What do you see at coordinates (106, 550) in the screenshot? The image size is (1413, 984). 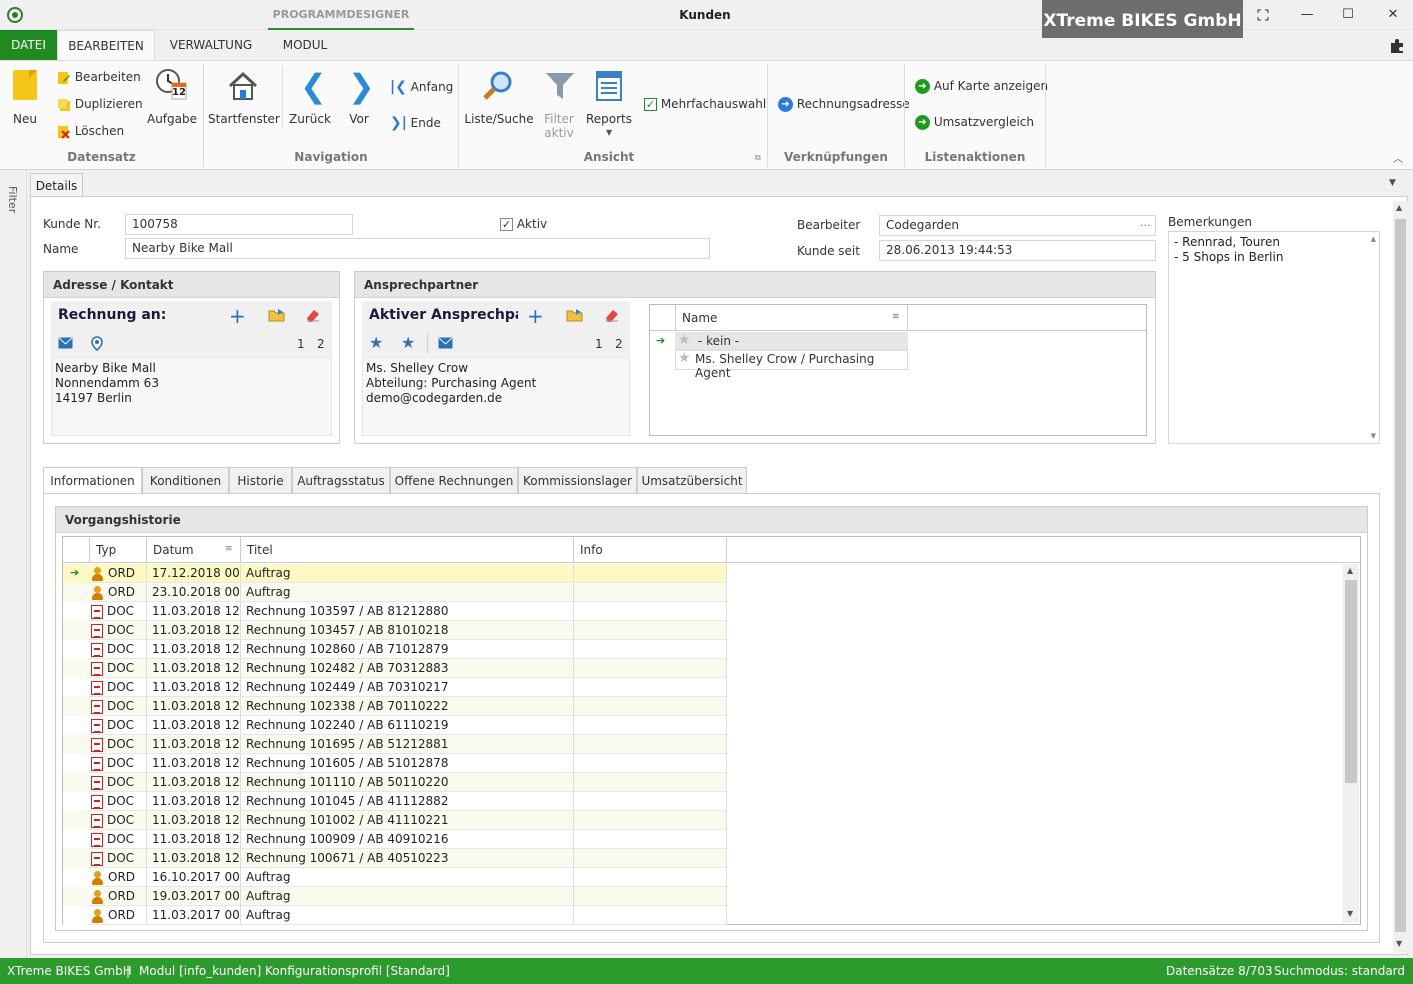 I see `history-column-typ: Typ` at bounding box center [106, 550].